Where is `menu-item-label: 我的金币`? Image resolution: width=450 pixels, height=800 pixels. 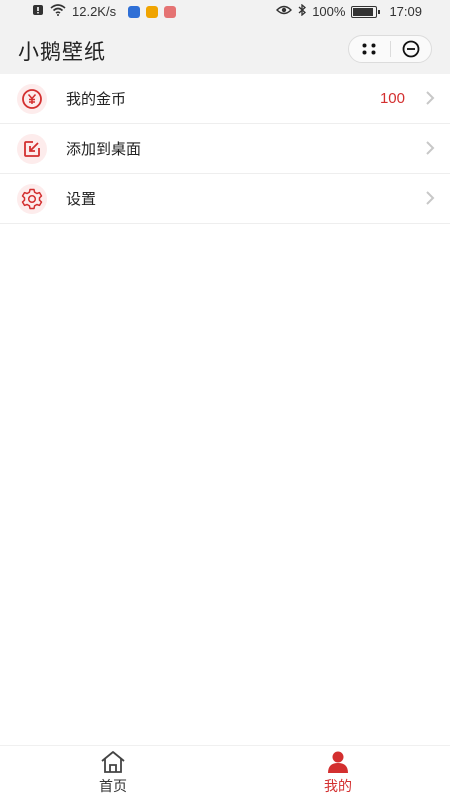 menu-item-label: 我的金币 is located at coordinates (96, 99).